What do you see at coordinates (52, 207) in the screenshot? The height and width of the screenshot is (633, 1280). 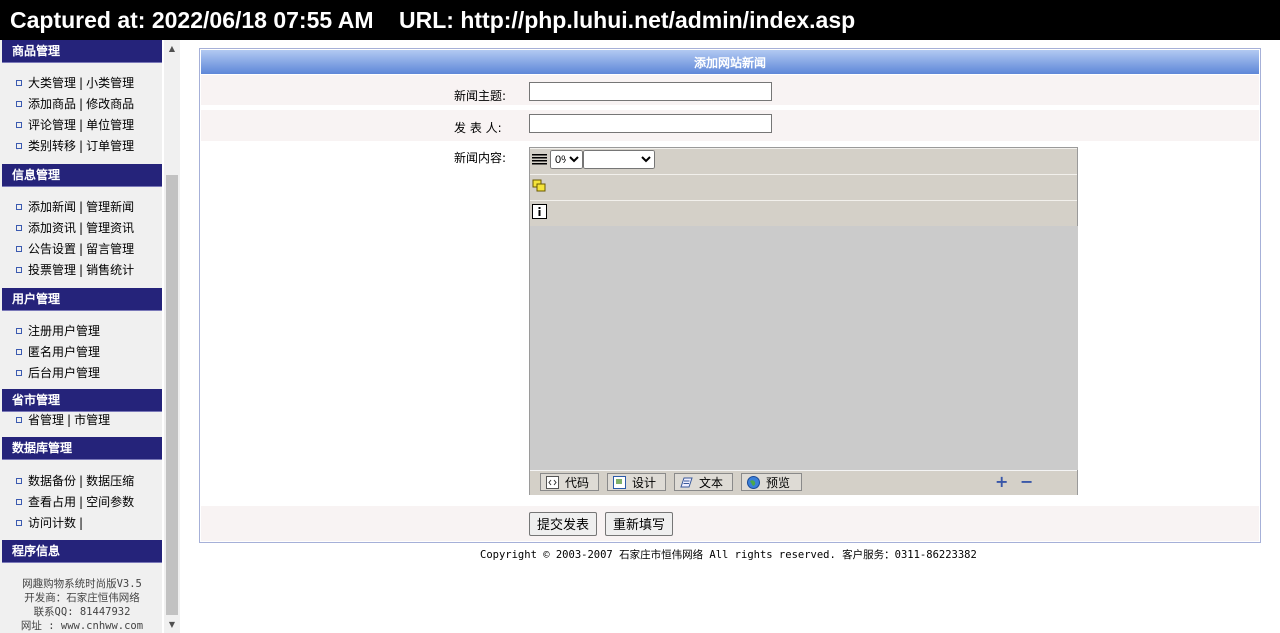 I see `menu-link-add-news: 添加新闻` at bounding box center [52, 207].